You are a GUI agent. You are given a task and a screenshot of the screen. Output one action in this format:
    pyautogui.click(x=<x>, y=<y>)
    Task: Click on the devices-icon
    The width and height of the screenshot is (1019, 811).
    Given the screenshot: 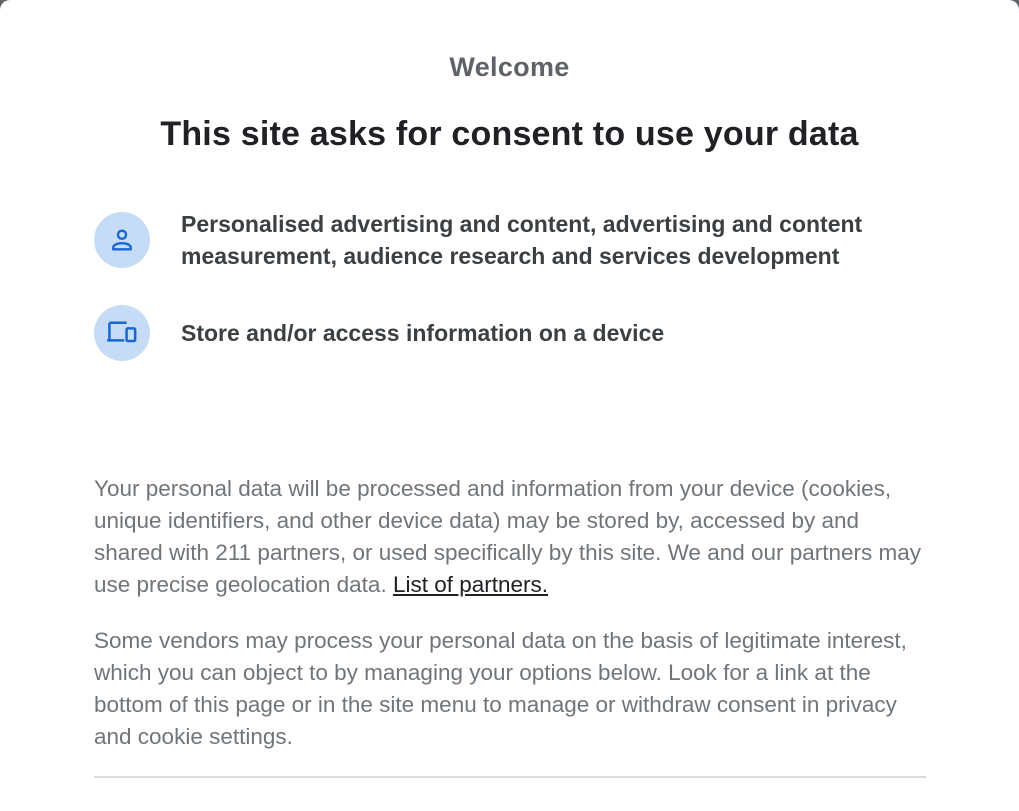 What is the action you would take?
    pyautogui.click(x=122, y=333)
    